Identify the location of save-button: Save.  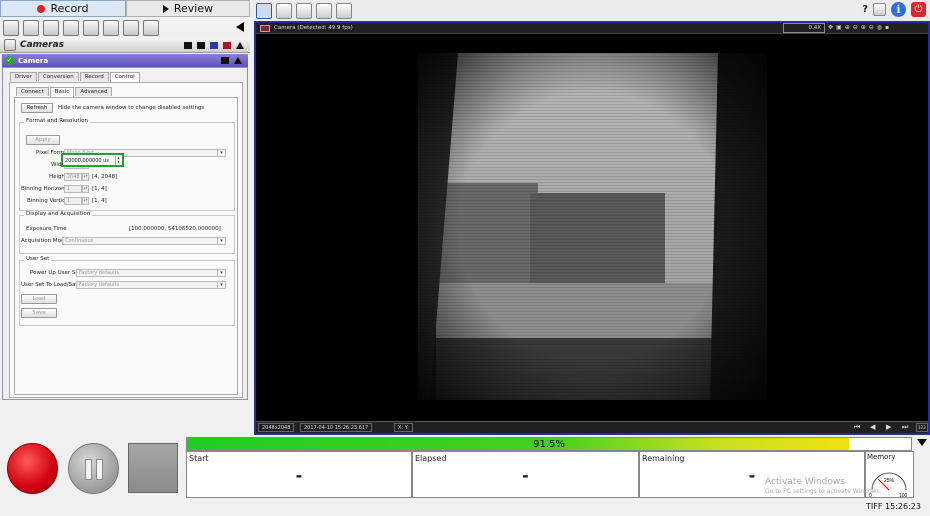
(39, 313).